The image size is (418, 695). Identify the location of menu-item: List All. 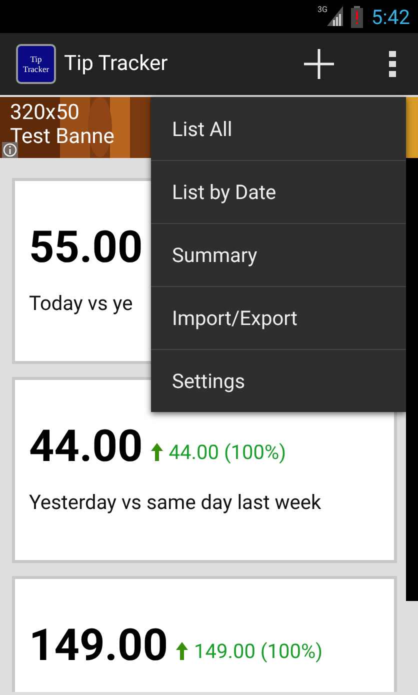
(278, 128).